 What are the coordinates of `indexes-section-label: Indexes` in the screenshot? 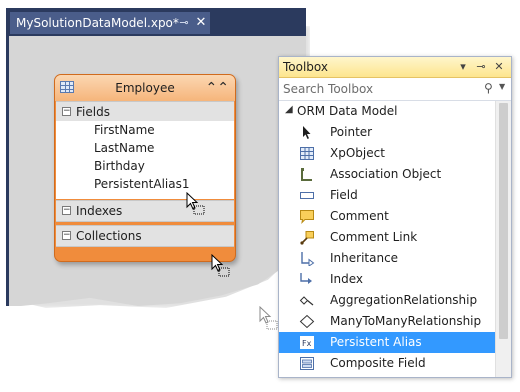 It's located at (99, 211).